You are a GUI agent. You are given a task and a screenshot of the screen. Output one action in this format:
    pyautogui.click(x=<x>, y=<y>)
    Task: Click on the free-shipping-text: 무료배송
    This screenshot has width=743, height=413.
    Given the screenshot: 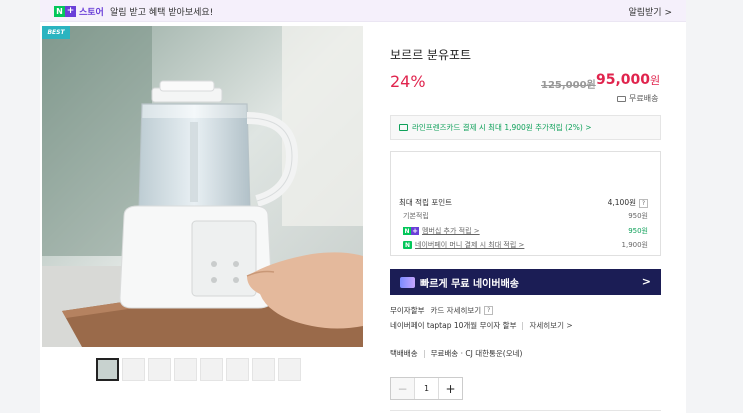 What is the action you would take?
    pyautogui.click(x=644, y=98)
    